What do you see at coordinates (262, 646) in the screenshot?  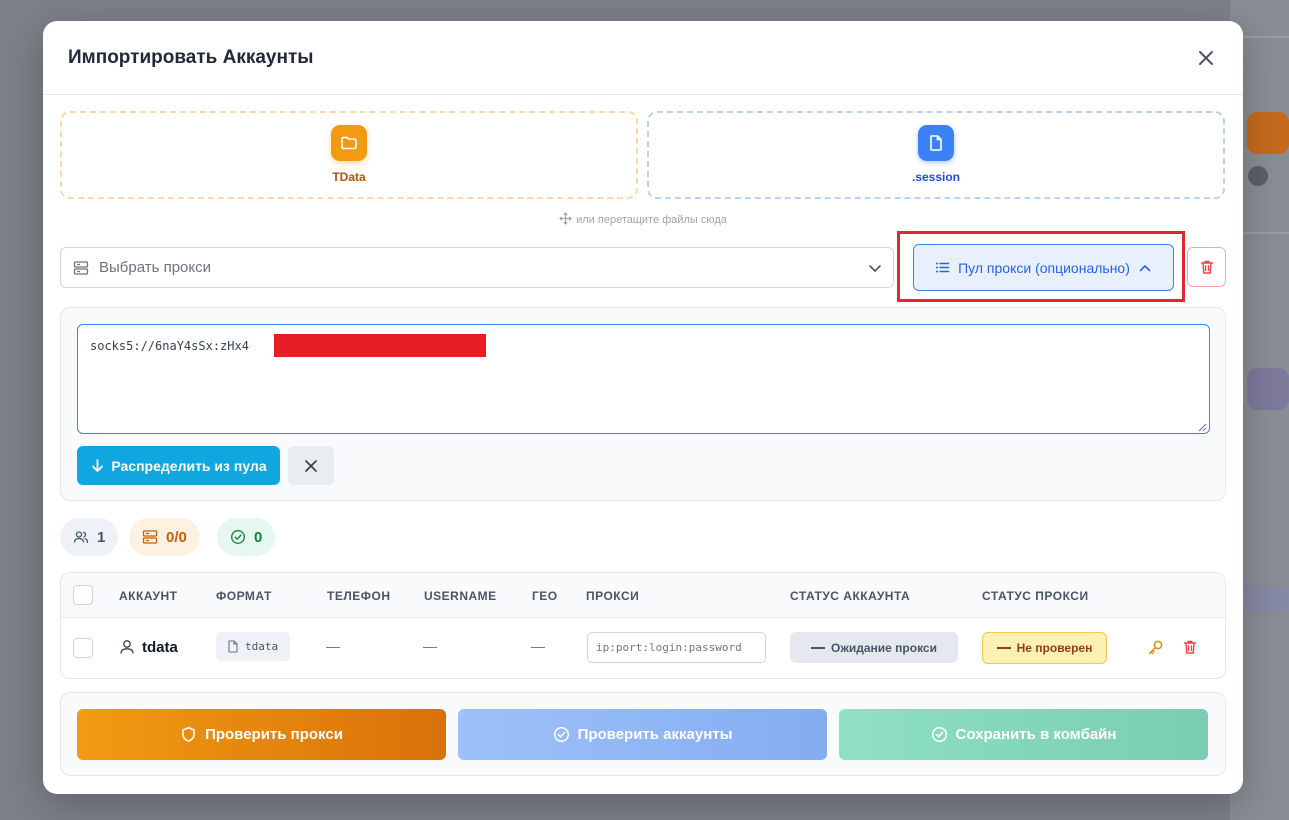 I see `format-value: tdata` at bounding box center [262, 646].